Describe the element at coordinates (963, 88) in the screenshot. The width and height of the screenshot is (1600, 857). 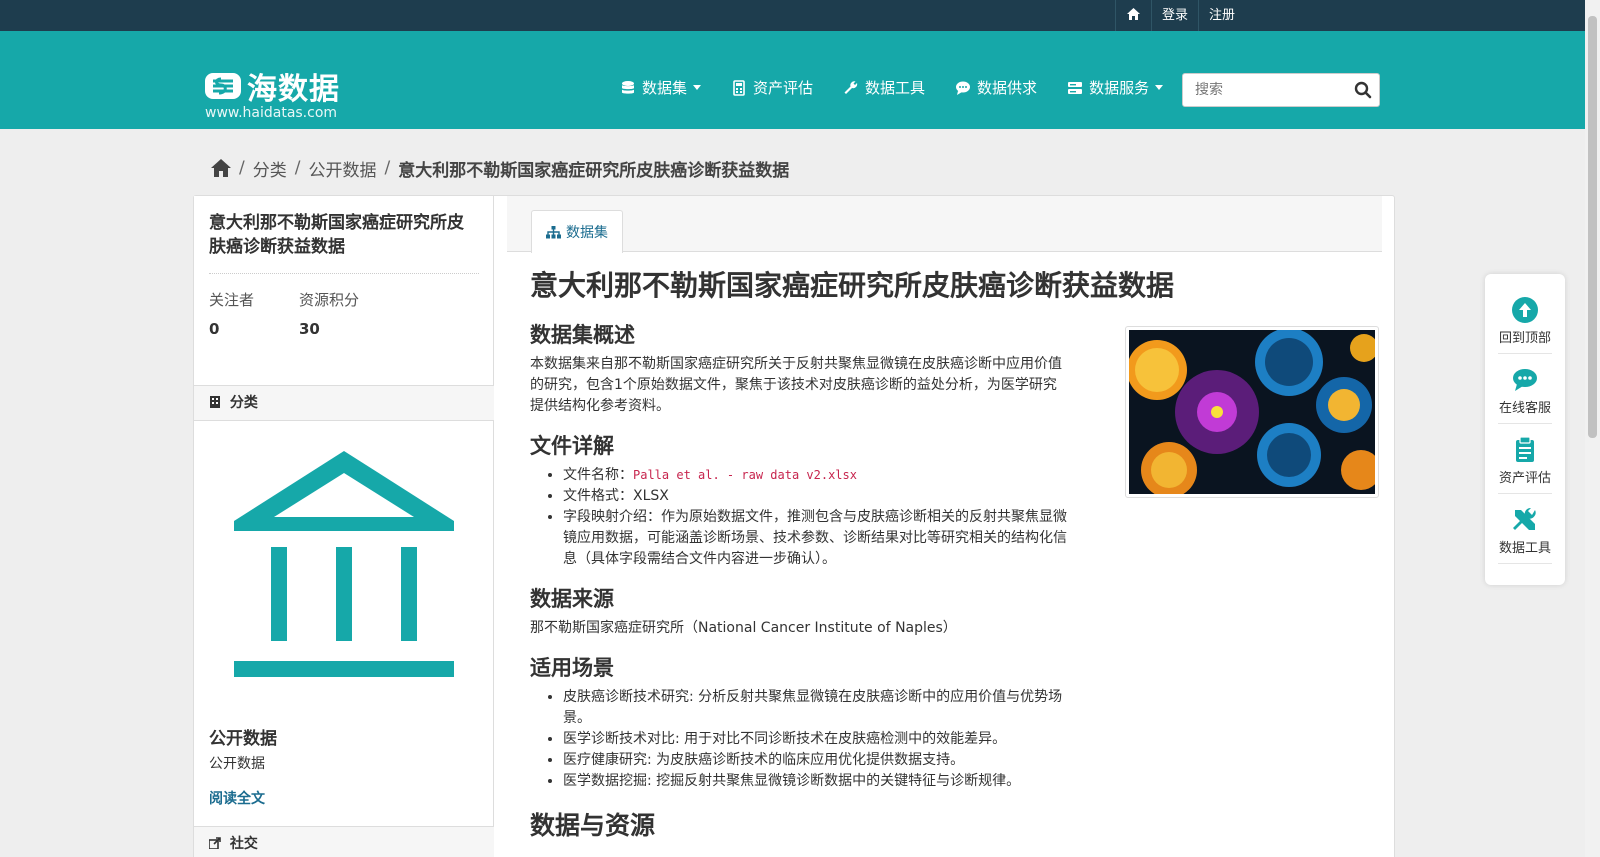
I see `chat-icon` at that location.